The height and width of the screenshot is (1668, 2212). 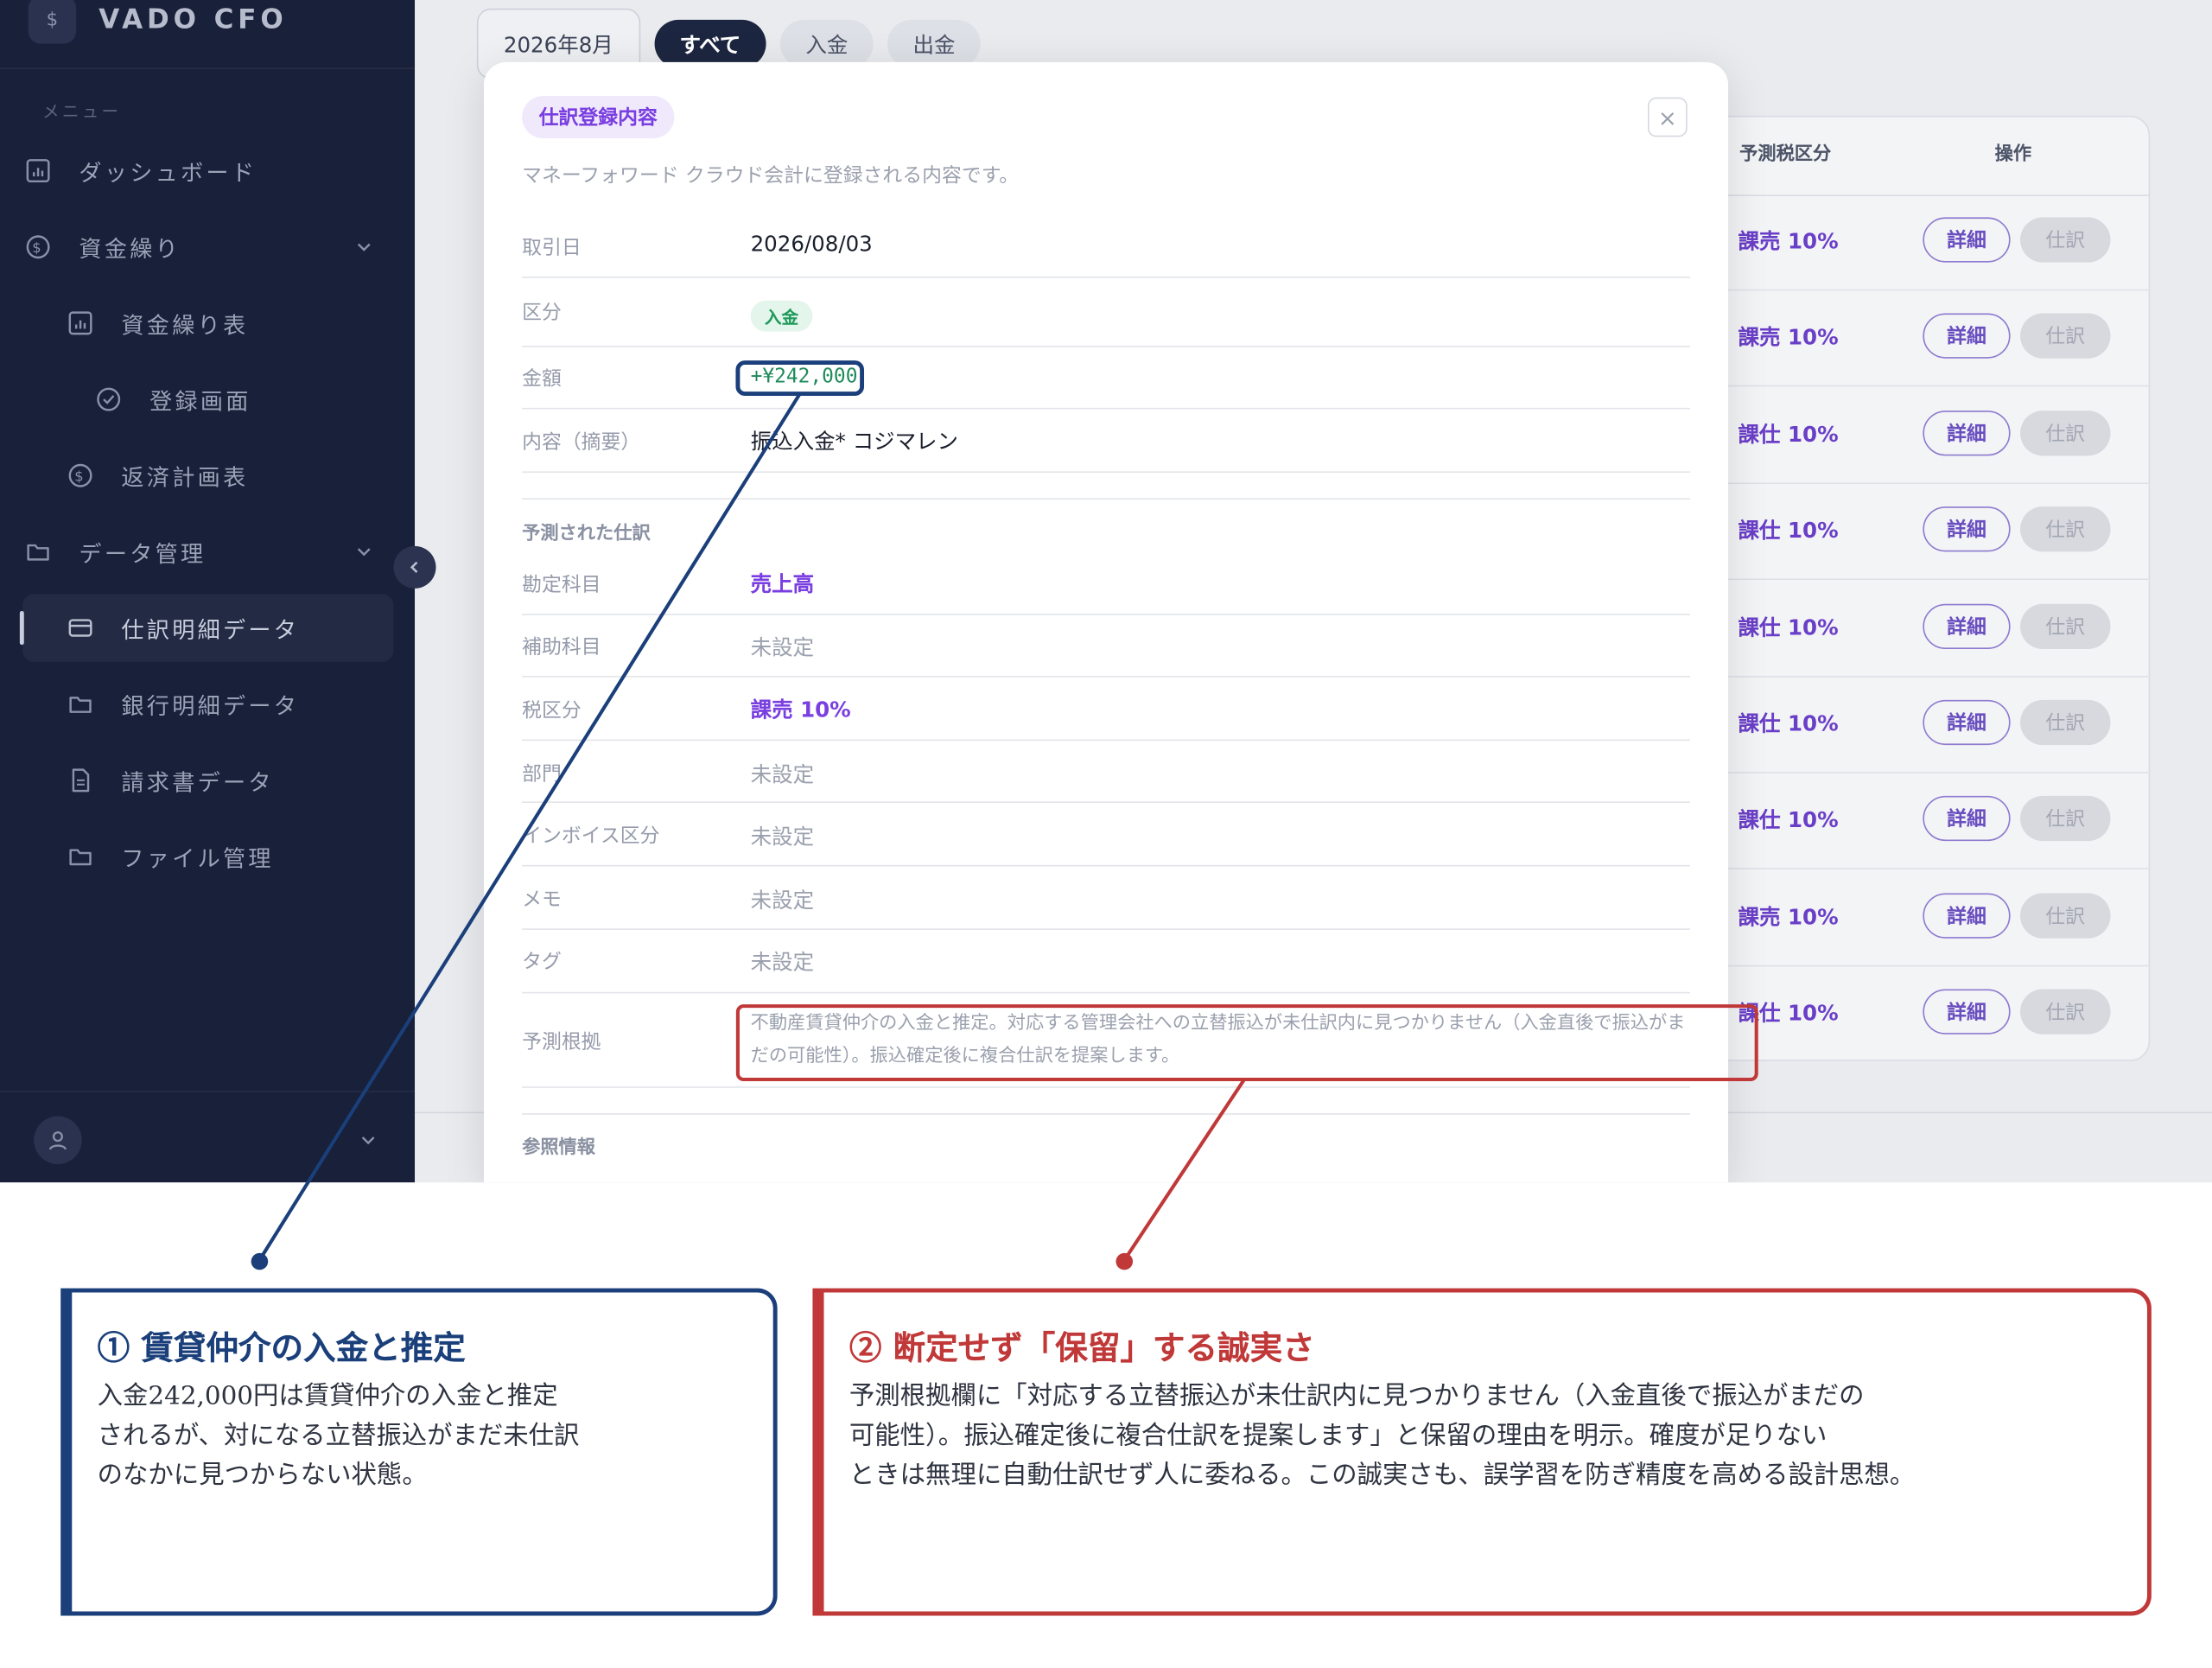 I want to click on document-icon, so click(x=80, y=780).